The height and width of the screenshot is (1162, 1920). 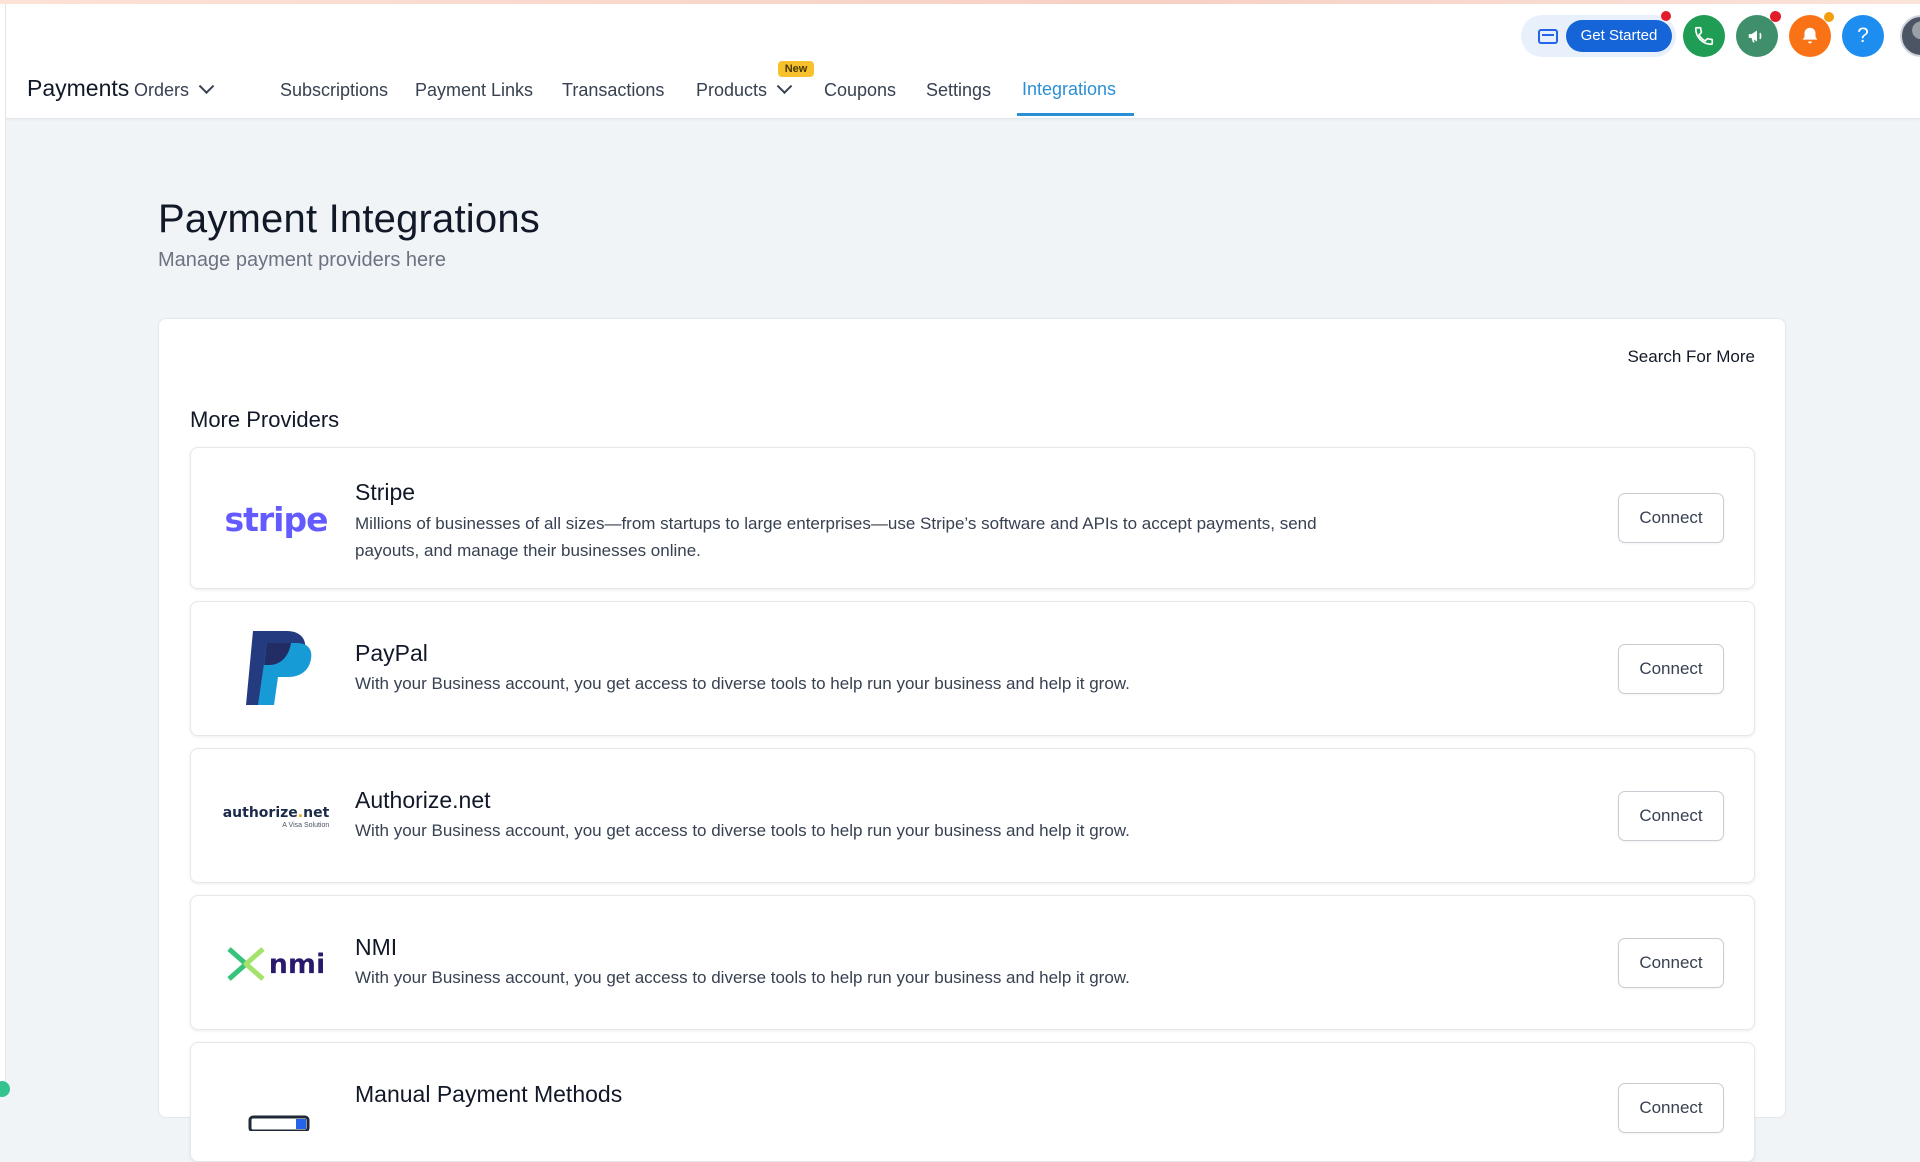 I want to click on stripe-logo: stripe, so click(x=276, y=519).